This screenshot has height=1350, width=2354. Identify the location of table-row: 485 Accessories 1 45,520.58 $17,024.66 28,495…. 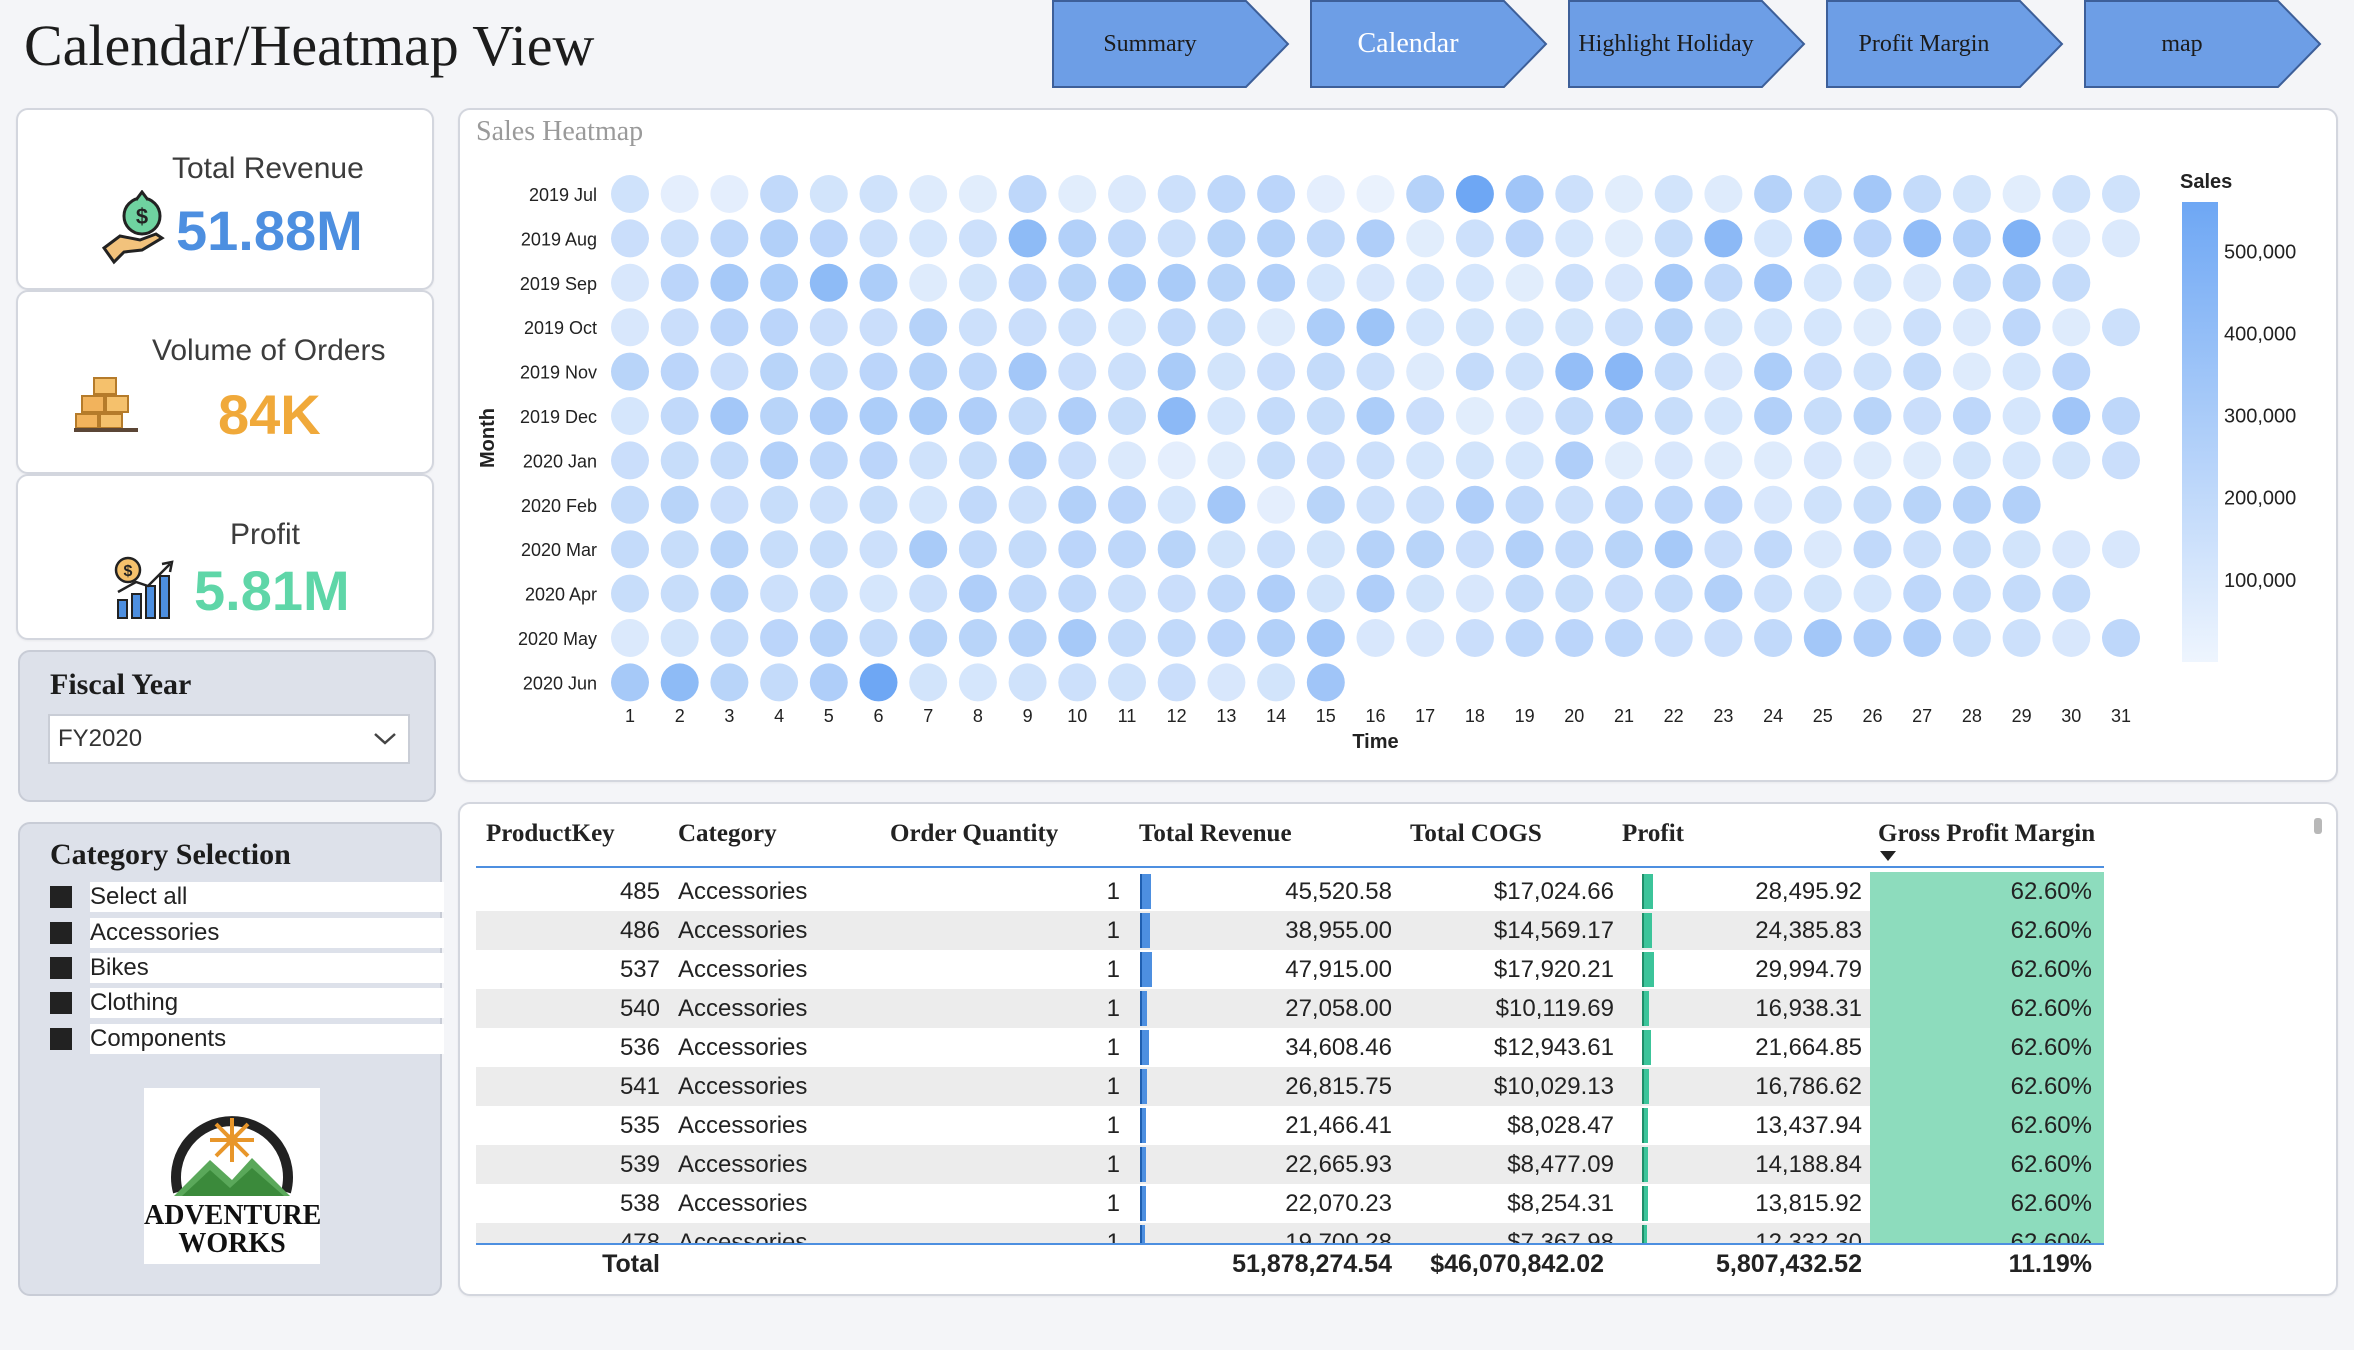
(1290, 891).